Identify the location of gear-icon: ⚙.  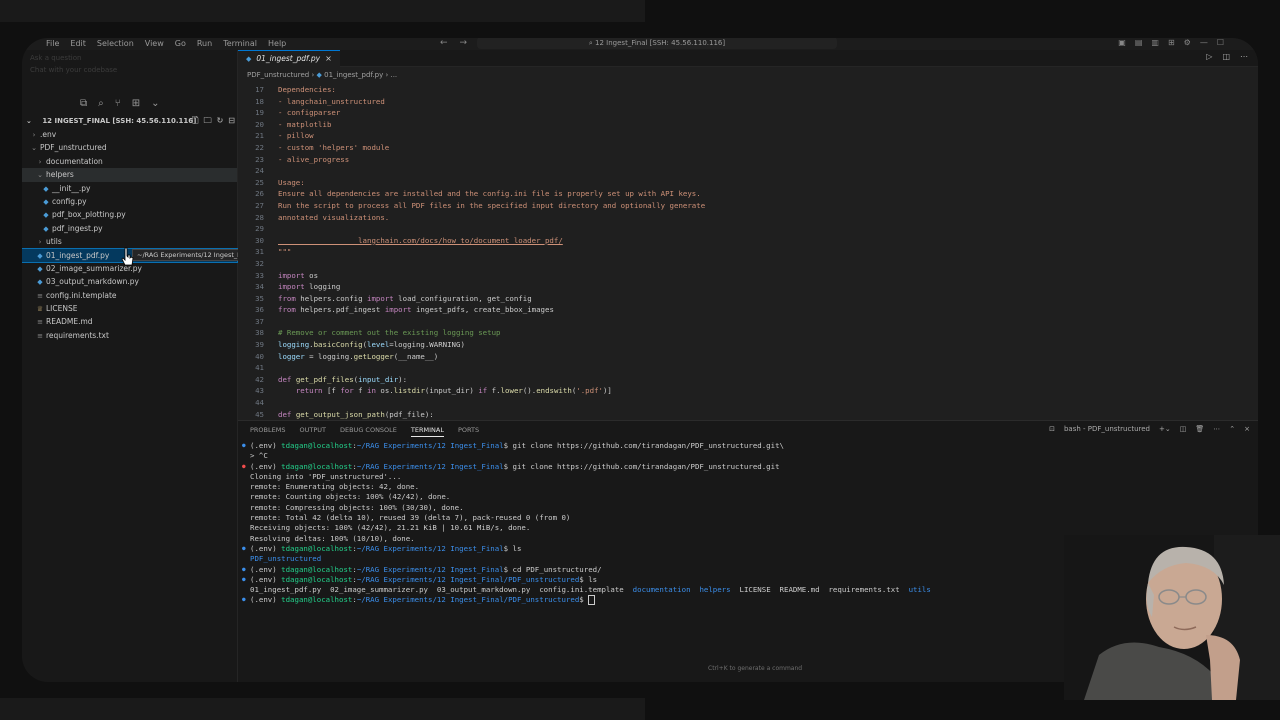
(1187, 42).